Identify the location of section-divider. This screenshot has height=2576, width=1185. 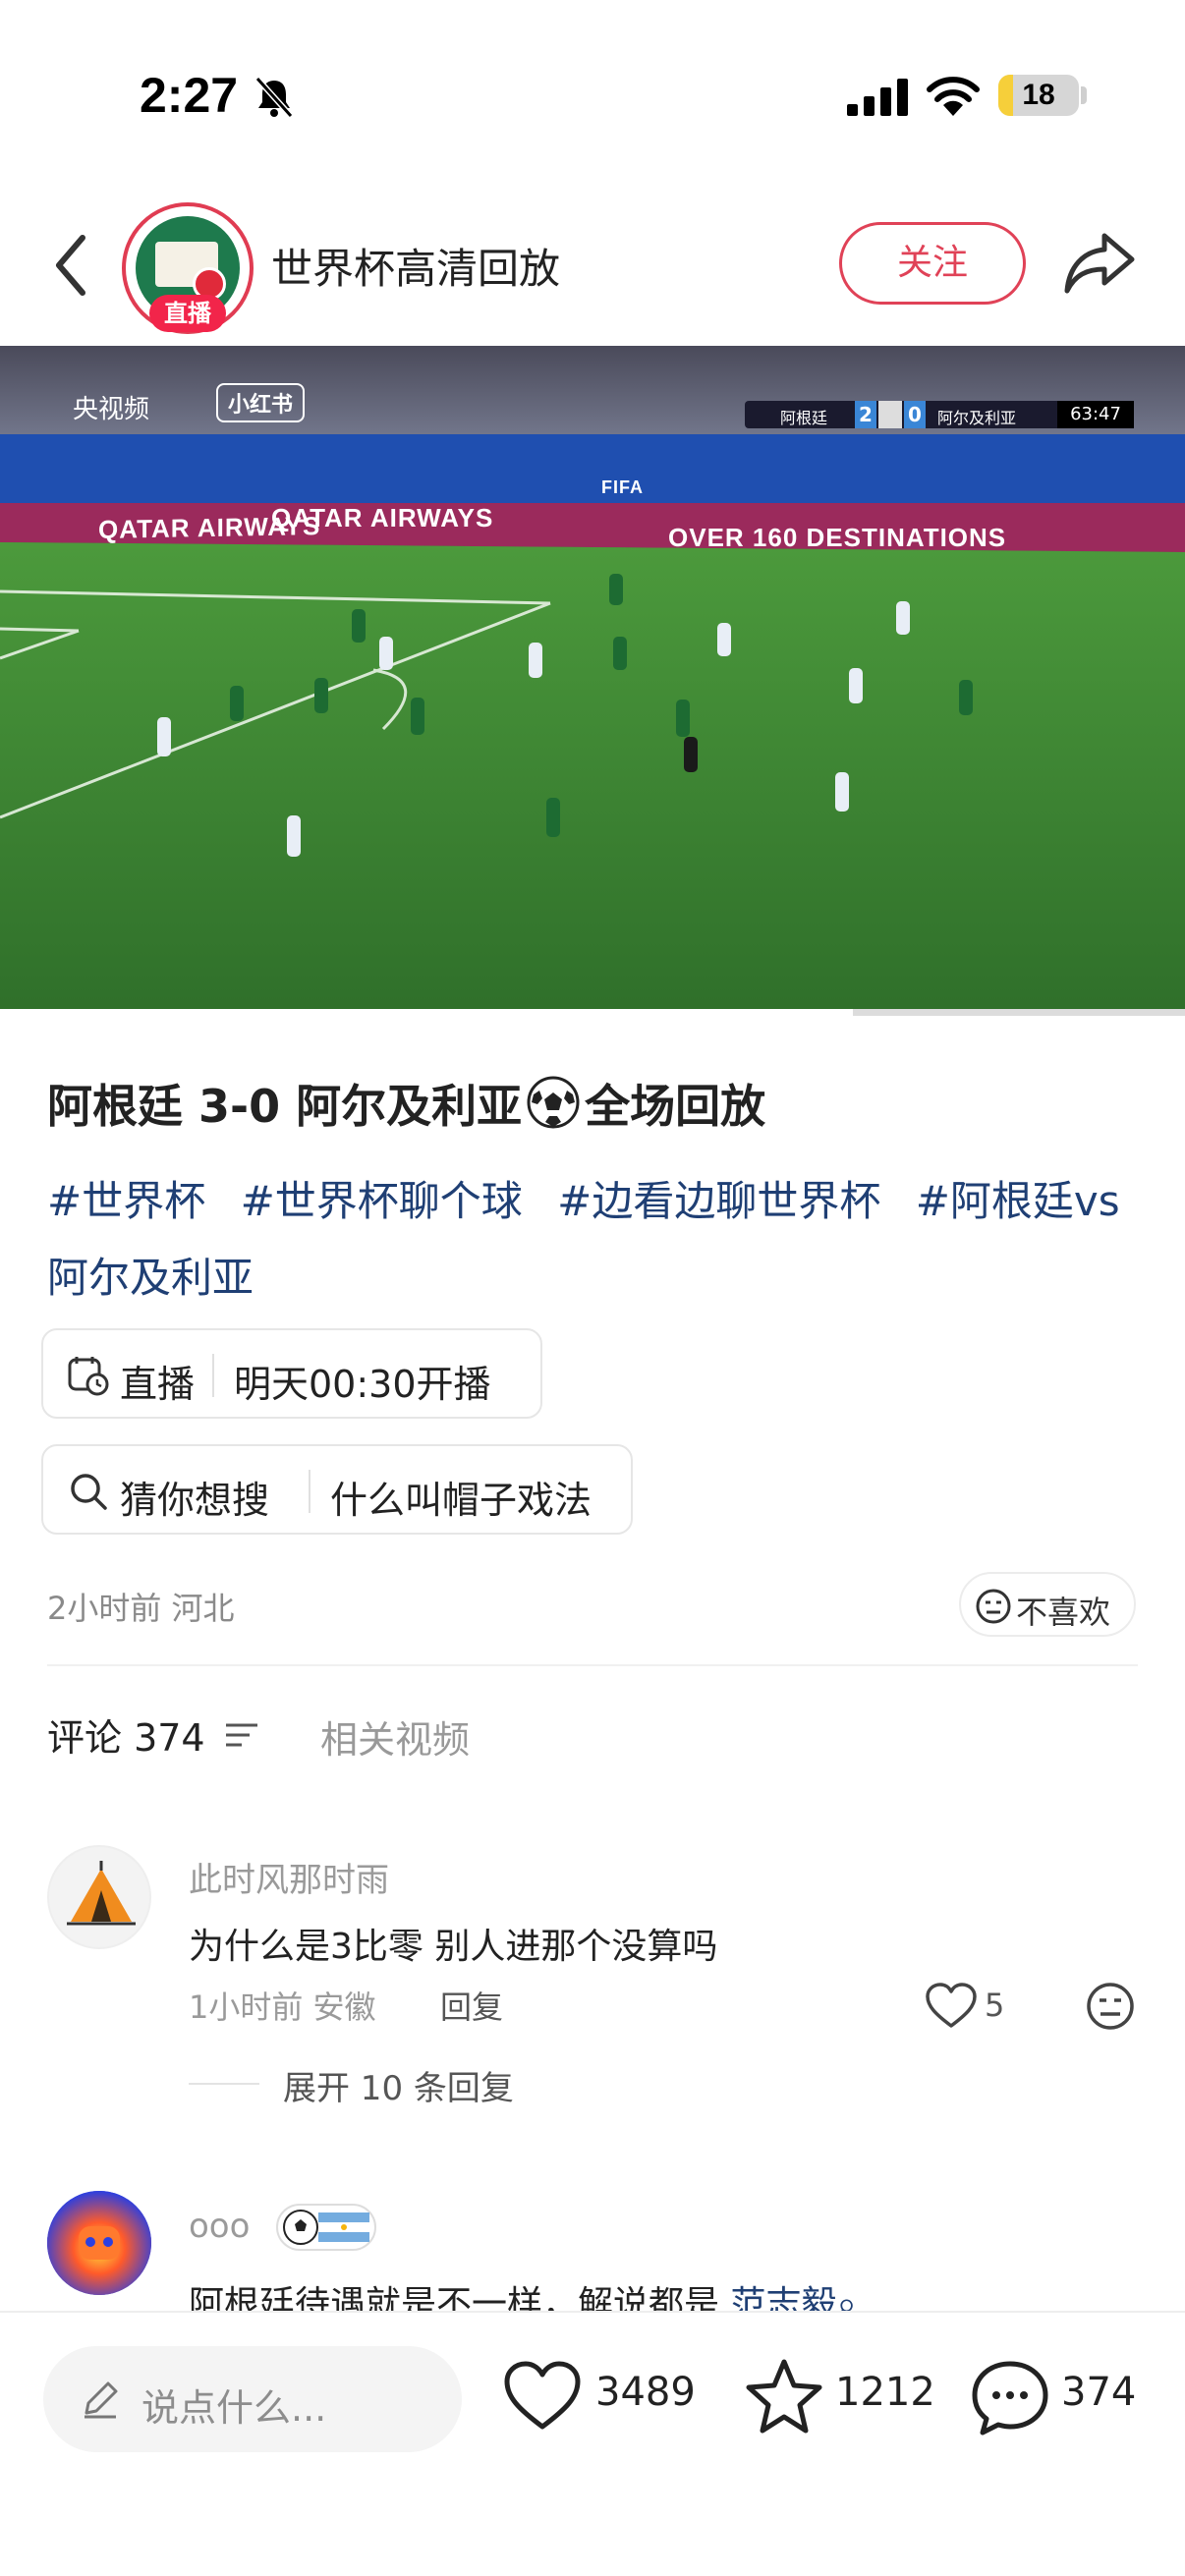
(592, 1665).